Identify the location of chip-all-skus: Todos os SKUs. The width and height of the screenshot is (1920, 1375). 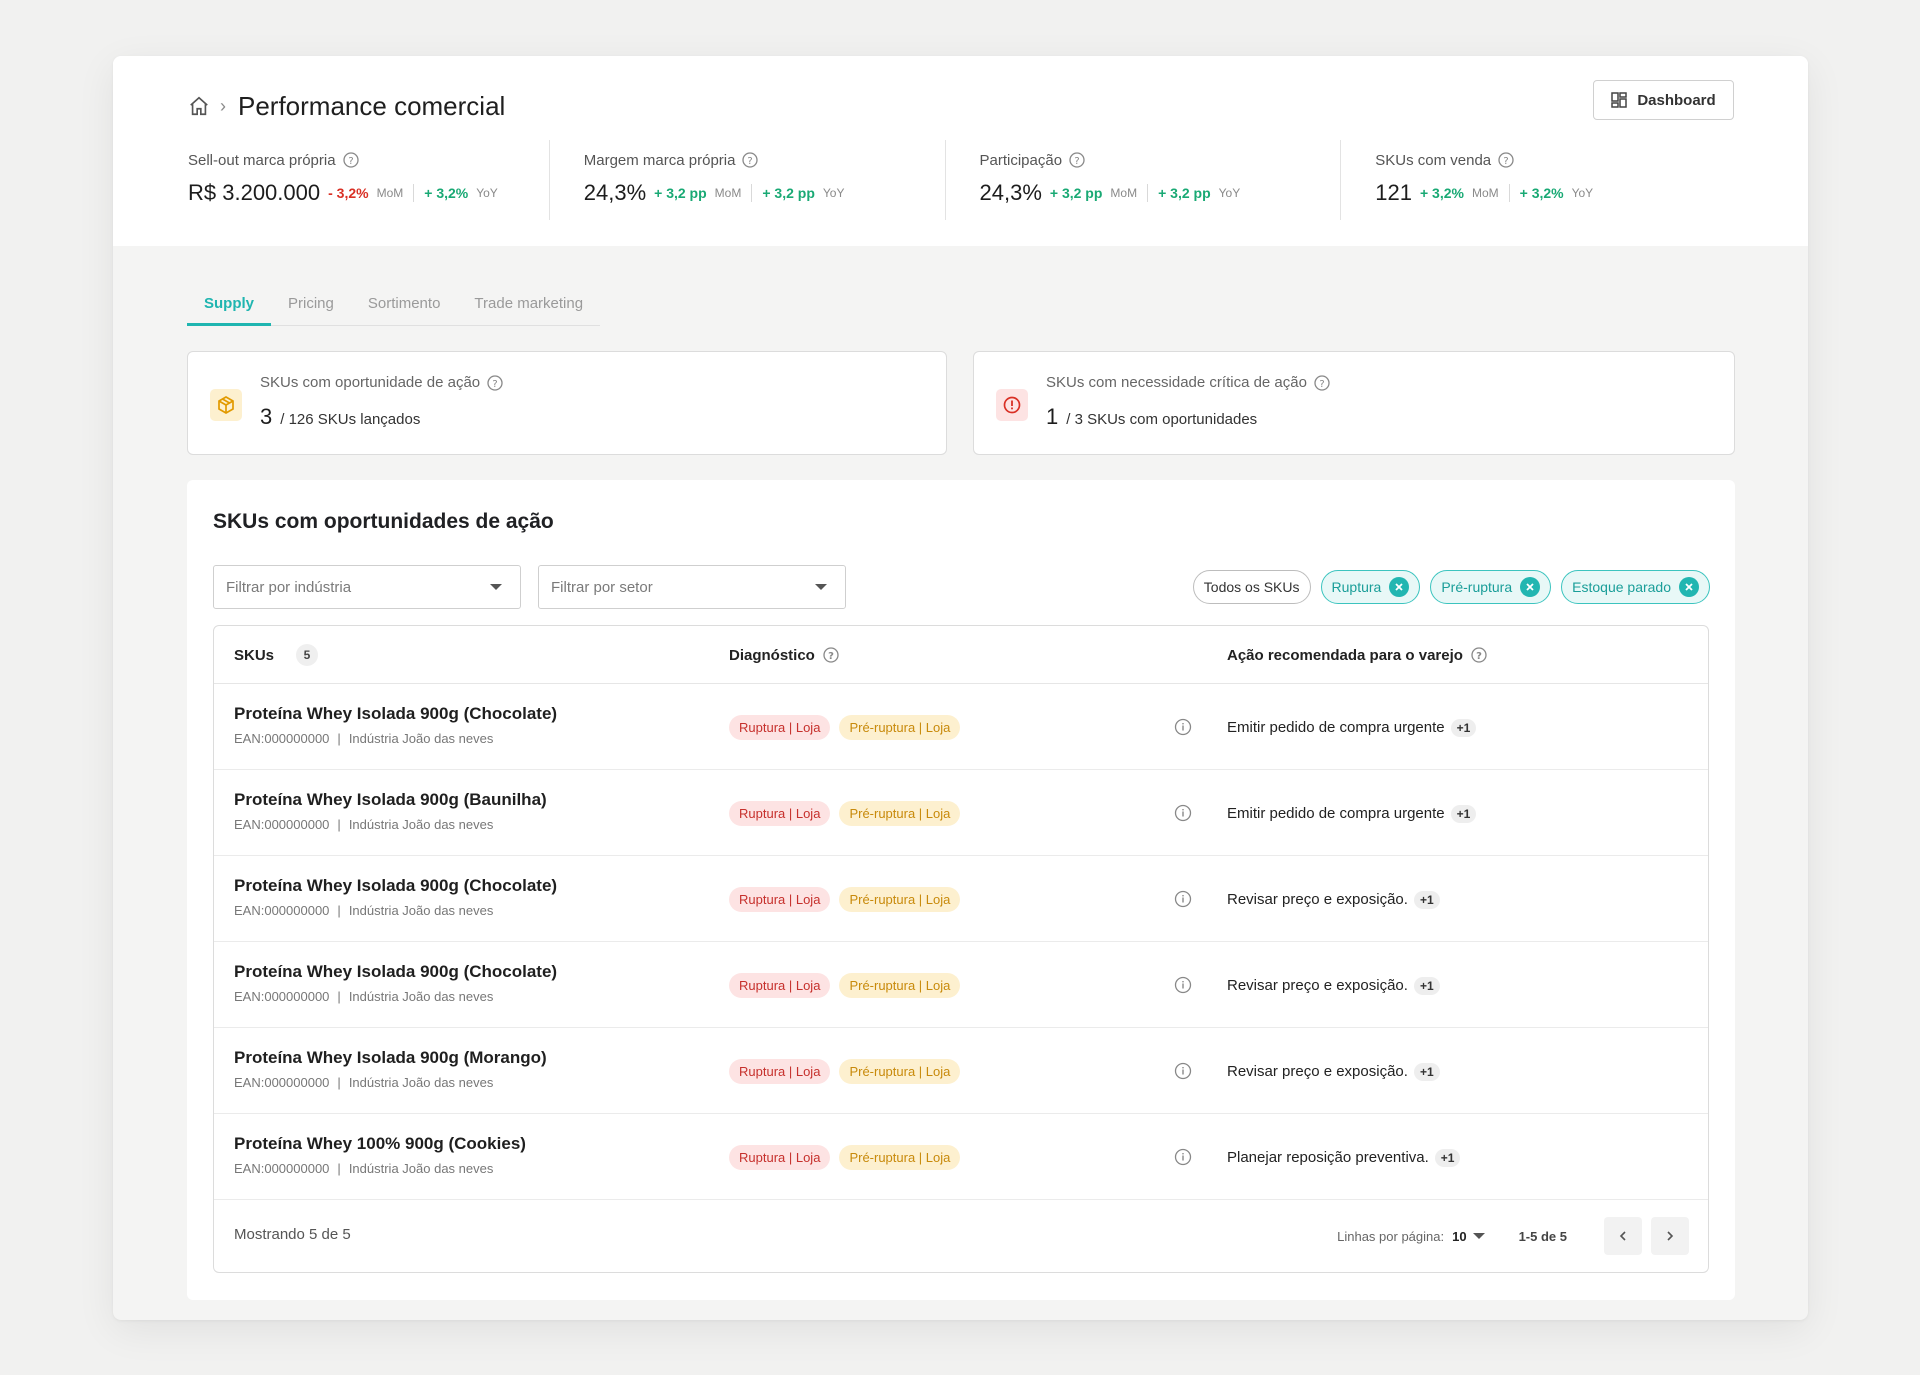
(1251, 587).